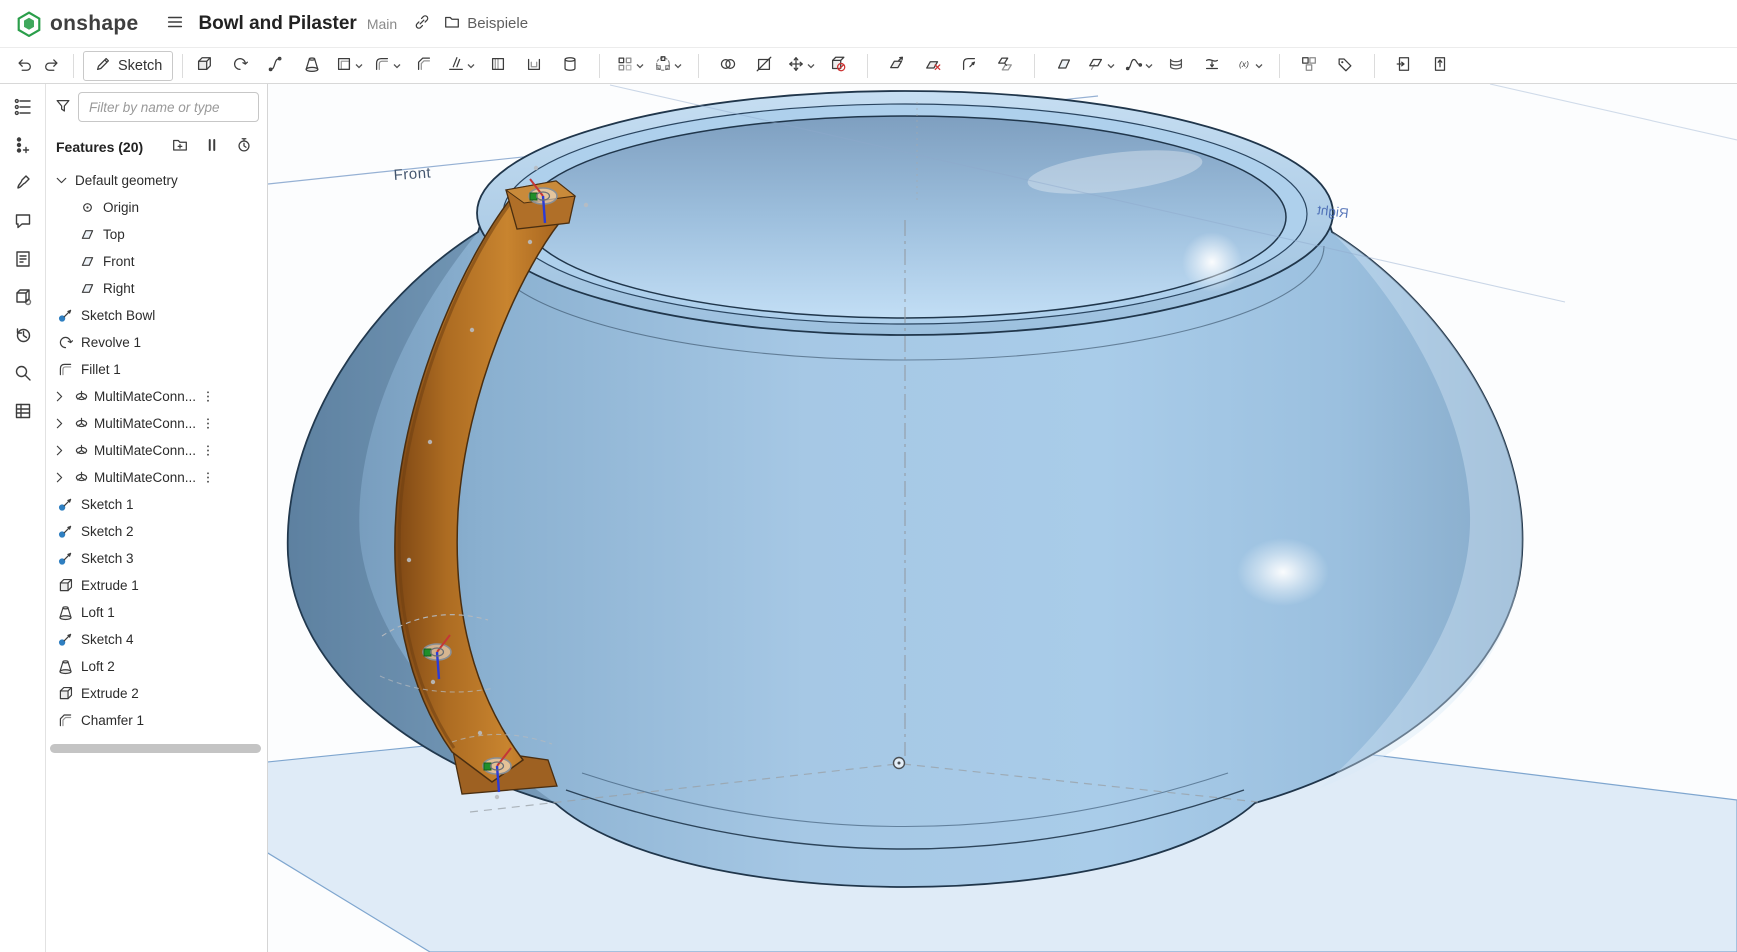 Image resolution: width=1737 pixels, height=952 pixels. I want to click on thicken-button, so click(349, 66).